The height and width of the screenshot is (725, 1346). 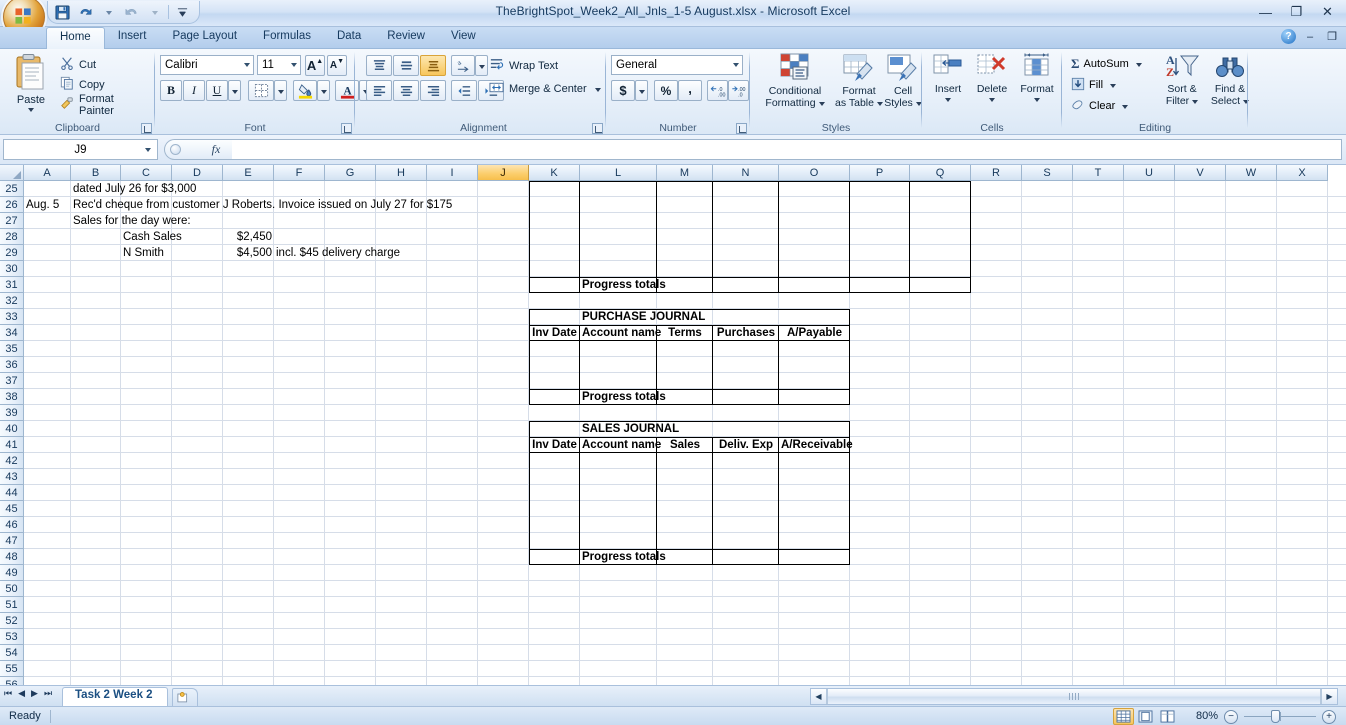 What do you see at coordinates (1167, 716) in the screenshot?
I see `page-break-view-button` at bounding box center [1167, 716].